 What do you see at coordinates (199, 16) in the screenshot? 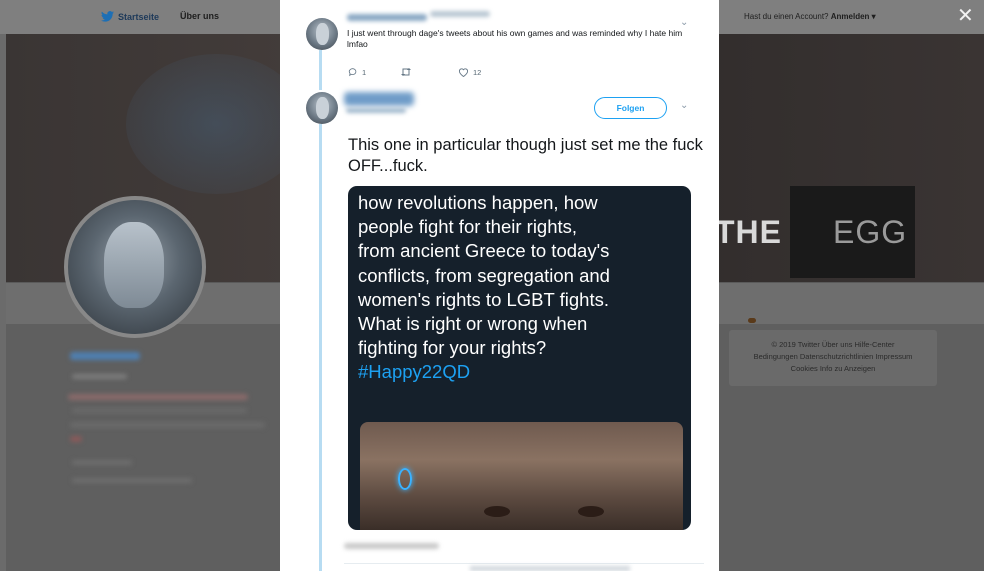
I see `nav-about-link: Über uns` at bounding box center [199, 16].